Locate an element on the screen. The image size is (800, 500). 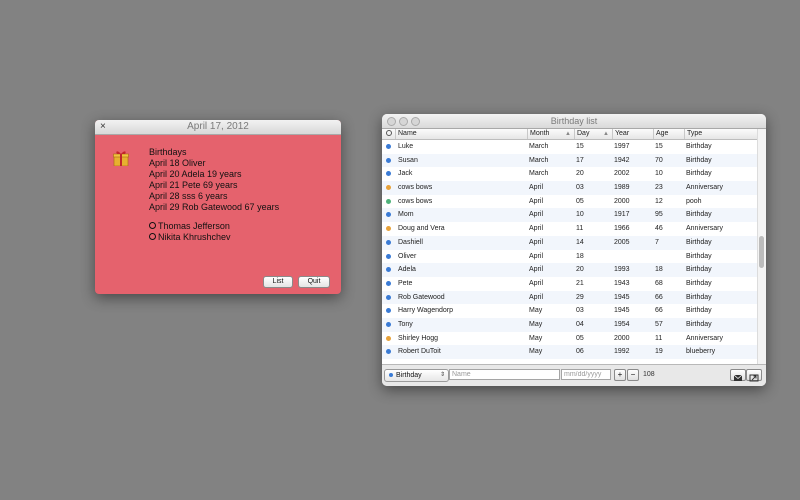
list-titlebar: Birthday list is located at coordinates (574, 121).